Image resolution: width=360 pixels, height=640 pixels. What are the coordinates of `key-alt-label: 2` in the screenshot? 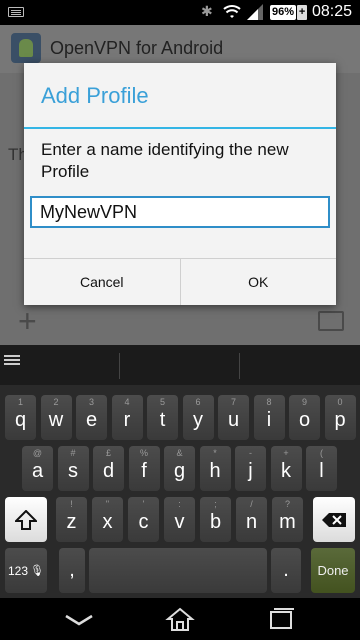 It's located at (56, 402).